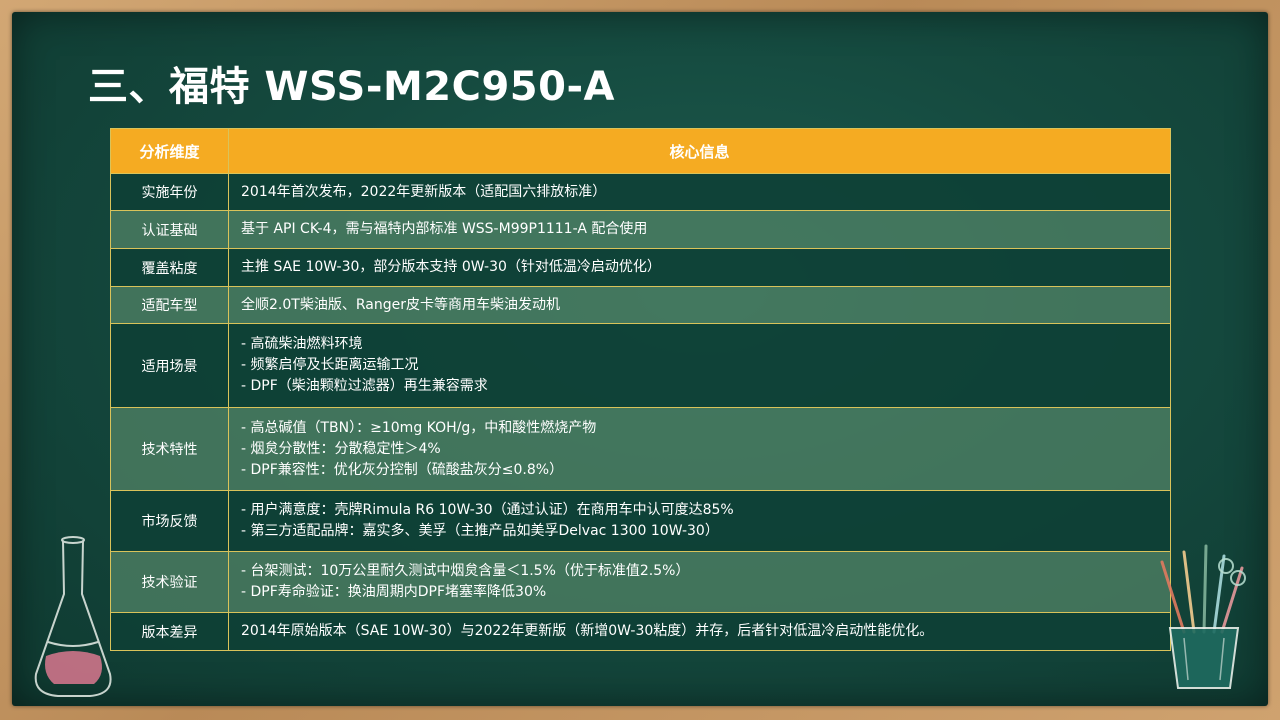 This screenshot has width=1280, height=720. What do you see at coordinates (341, 448) in the screenshot?
I see `info-line: - 烟炱分散性：分散稳定性＞4%` at bounding box center [341, 448].